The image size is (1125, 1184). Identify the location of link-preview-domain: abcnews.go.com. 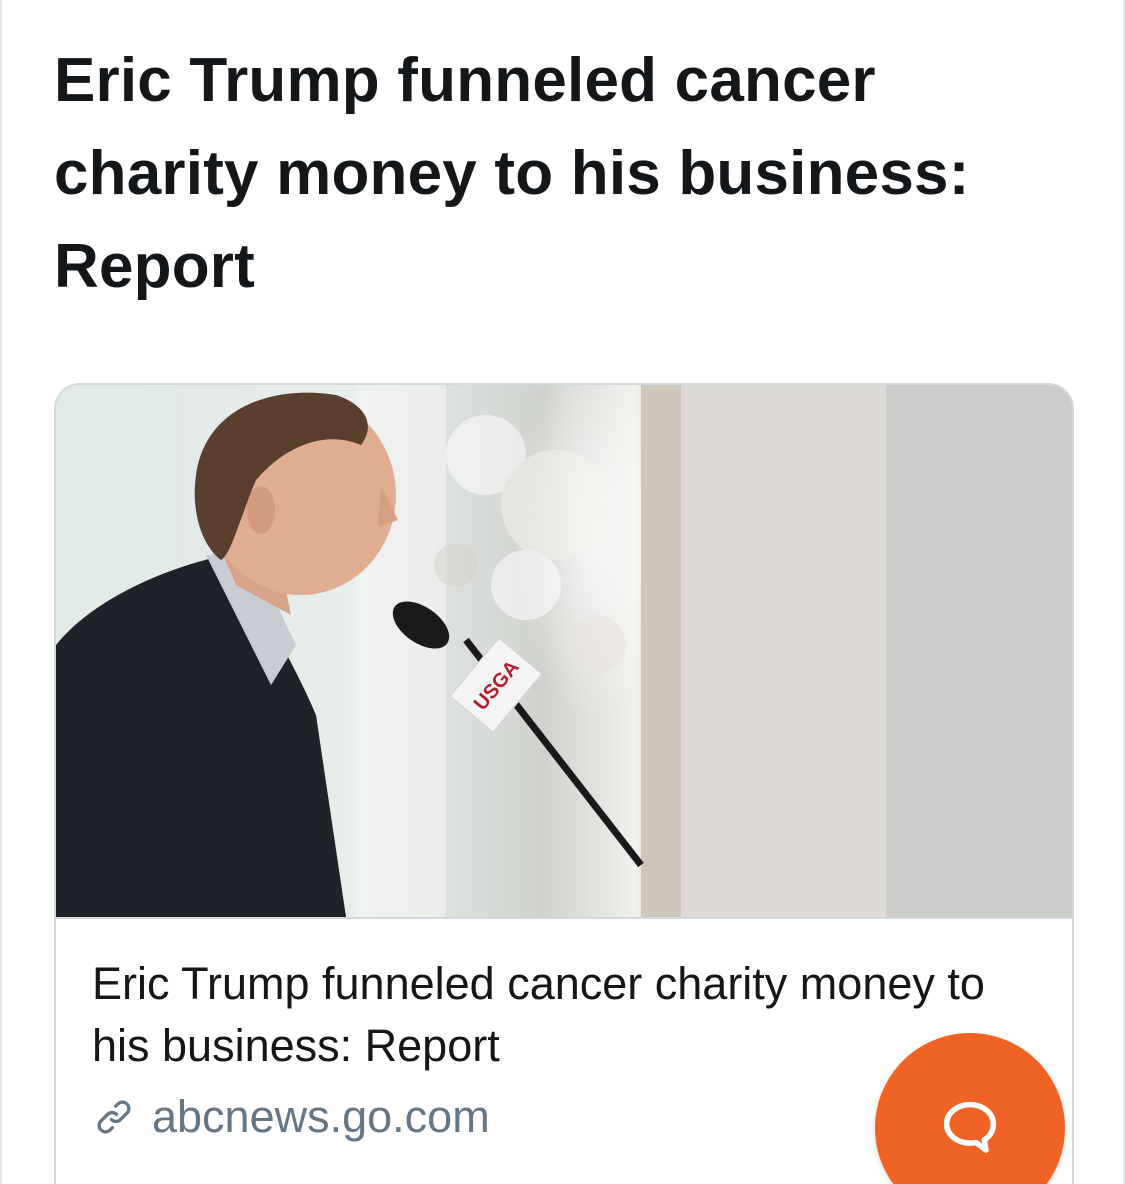
(321, 1116).